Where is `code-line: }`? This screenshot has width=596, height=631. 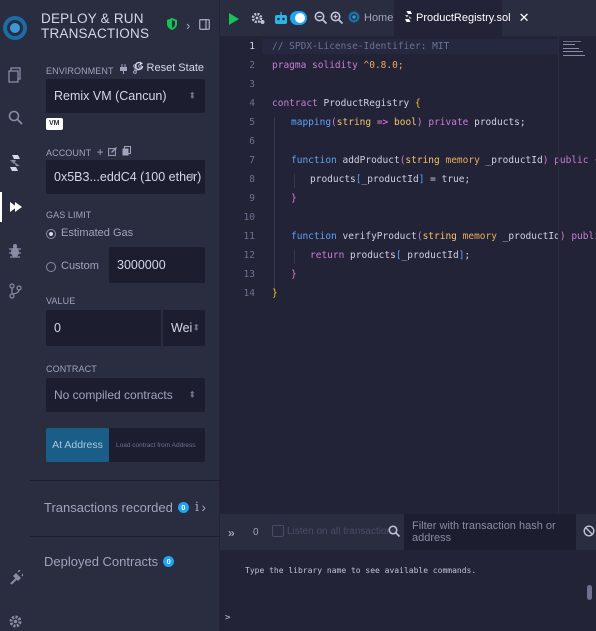 code-line: } is located at coordinates (294, 274).